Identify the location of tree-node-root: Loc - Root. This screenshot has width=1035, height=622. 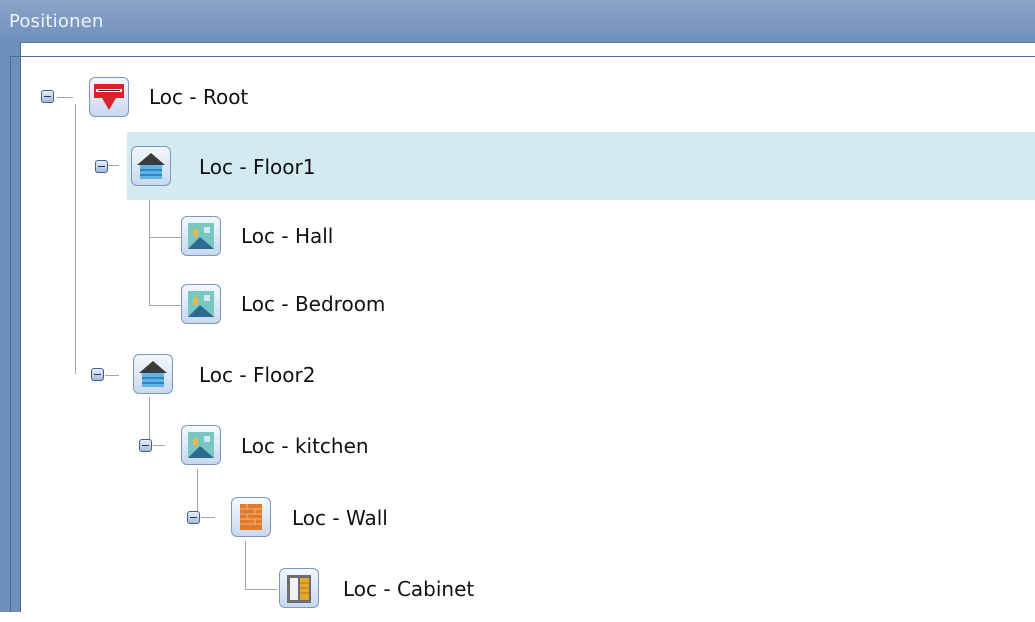
(528, 97).